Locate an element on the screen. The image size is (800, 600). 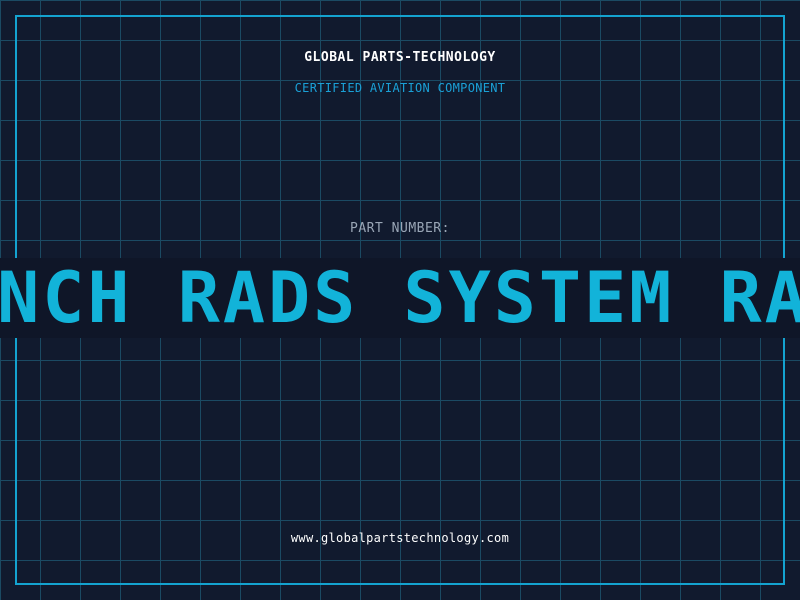
part-number-ticker: UNCH RADS SYSTEM RA is located at coordinates (400, 298).